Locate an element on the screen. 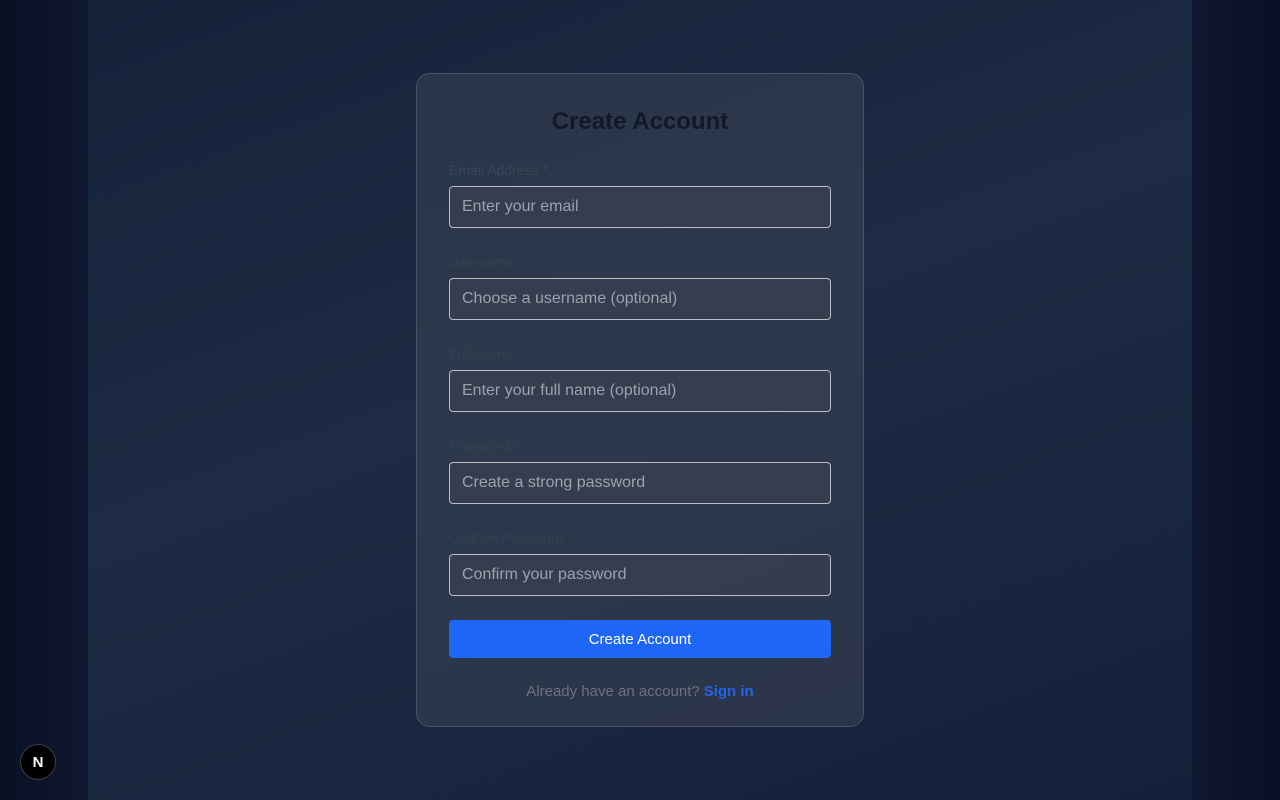 Image resolution: width=1280 pixels, height=800 pixels. form-title: Create Account is located at coordinates (640, 121).